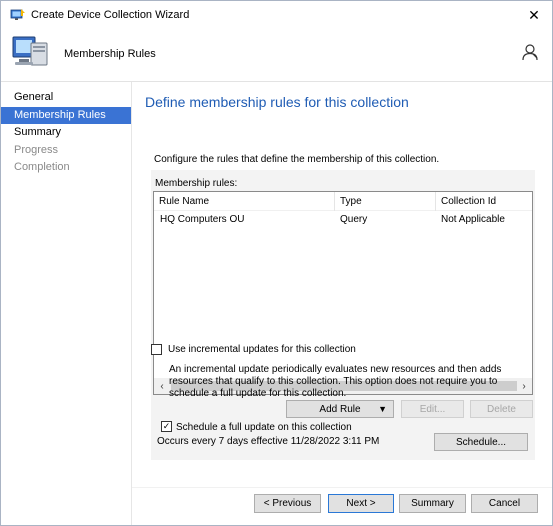  Describe the element at coordinates (382, 409) in the screenshot. I see `triangle-down-icon: ▼` at that location.